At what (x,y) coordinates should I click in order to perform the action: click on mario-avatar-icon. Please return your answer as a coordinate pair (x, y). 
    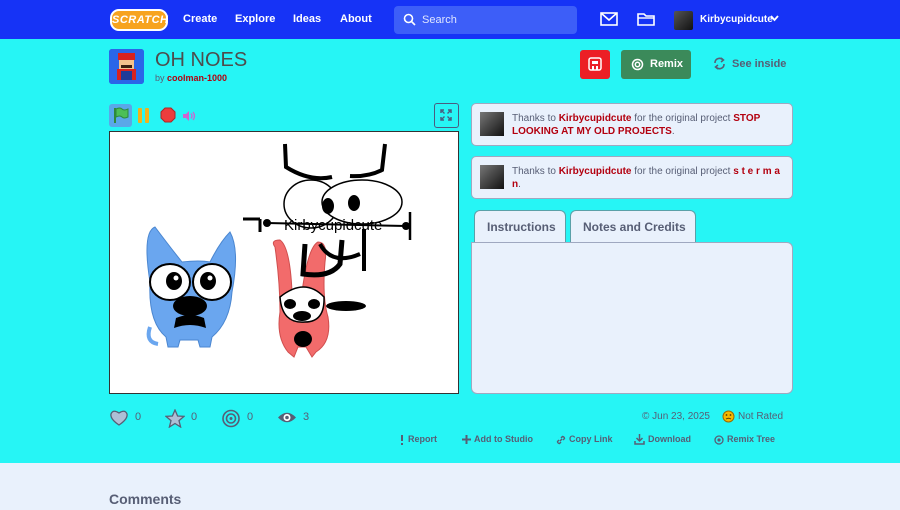
    Looking at the image, I should click on (126, 66).